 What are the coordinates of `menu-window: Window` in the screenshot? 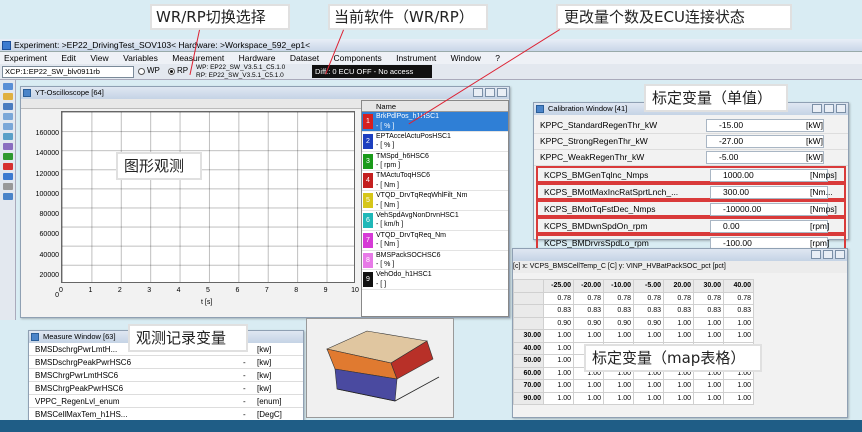 It's located at (466, 58).